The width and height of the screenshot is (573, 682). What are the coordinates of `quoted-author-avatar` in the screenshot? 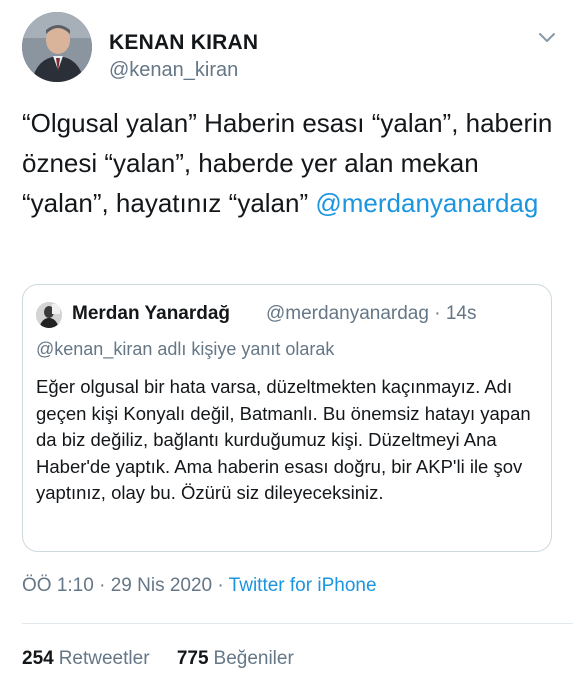 It's located at (49, 315).